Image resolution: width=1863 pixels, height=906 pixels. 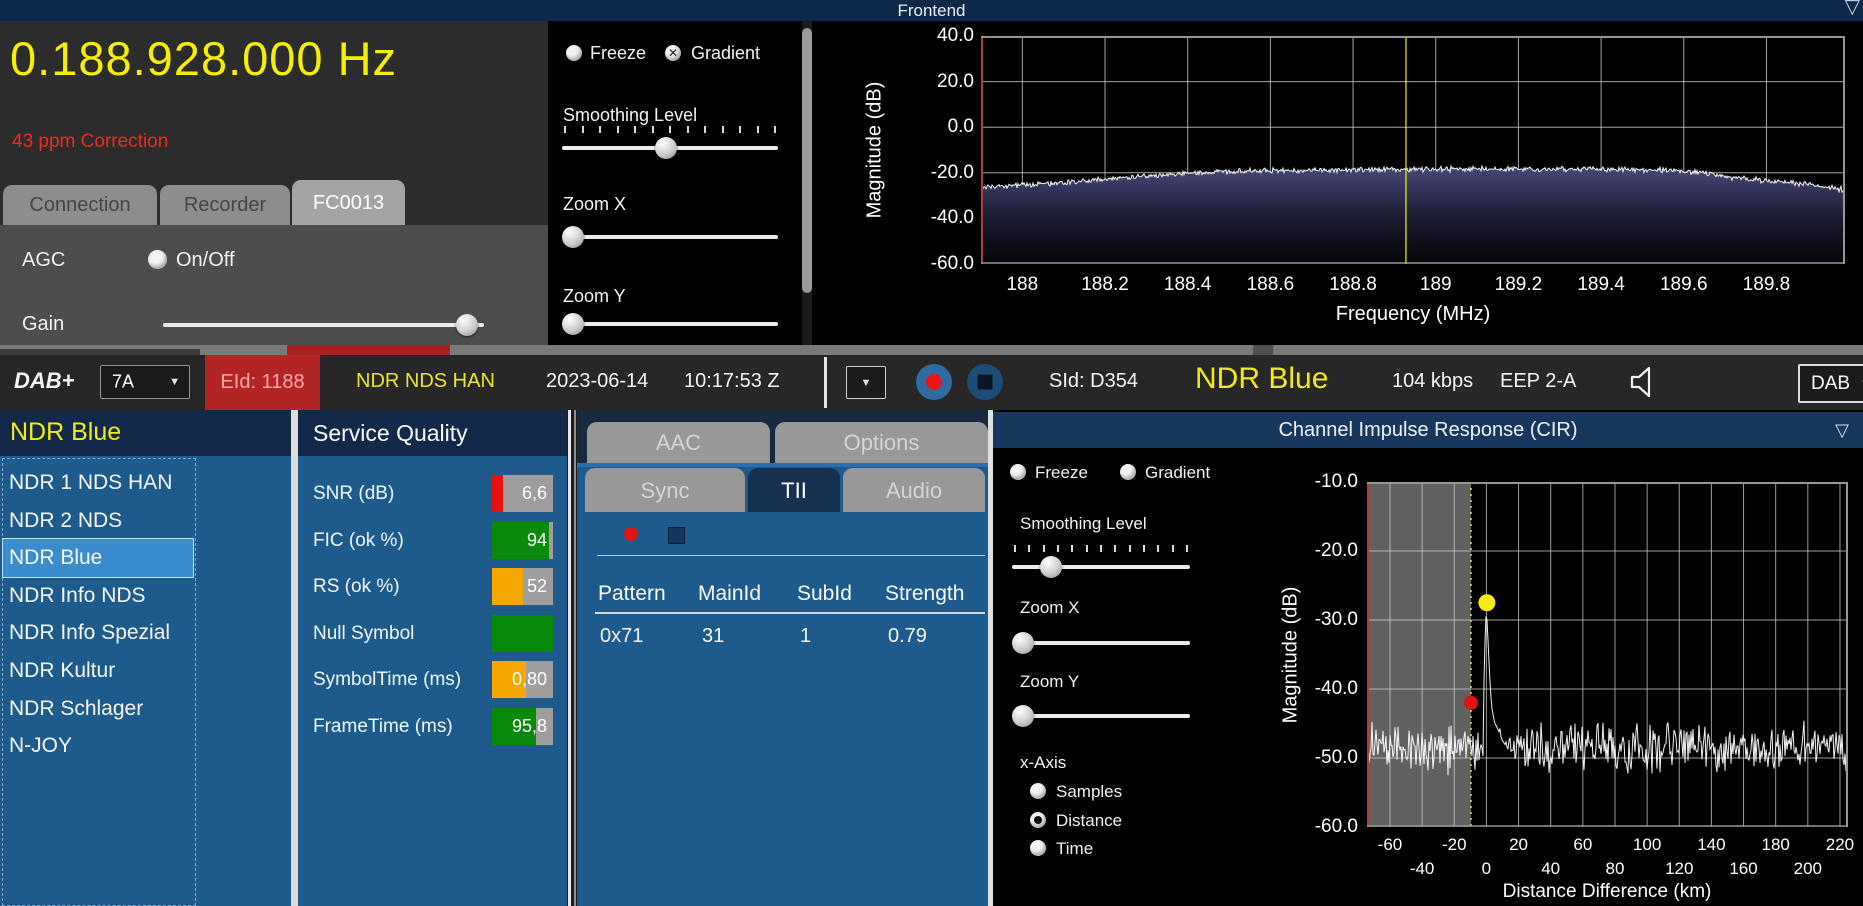 I want to click on tab-options: Options, so click(x=881, y=442).